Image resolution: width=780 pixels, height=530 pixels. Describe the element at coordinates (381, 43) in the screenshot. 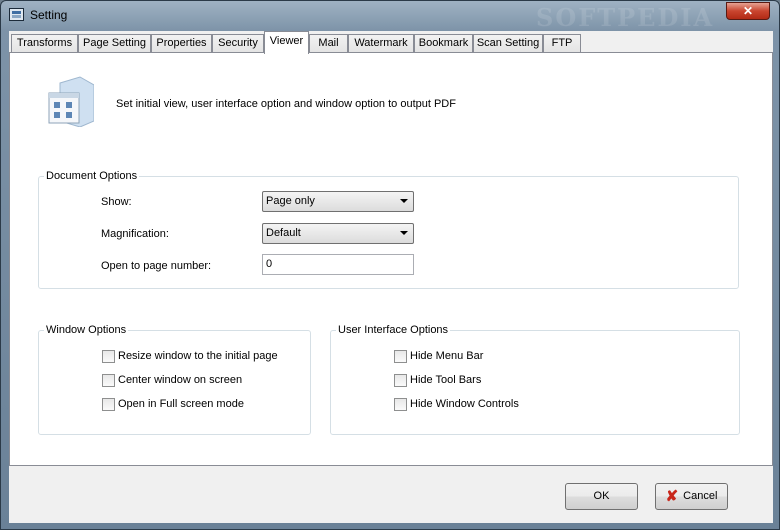

I see `tab-watermark: Watermark` at that location.